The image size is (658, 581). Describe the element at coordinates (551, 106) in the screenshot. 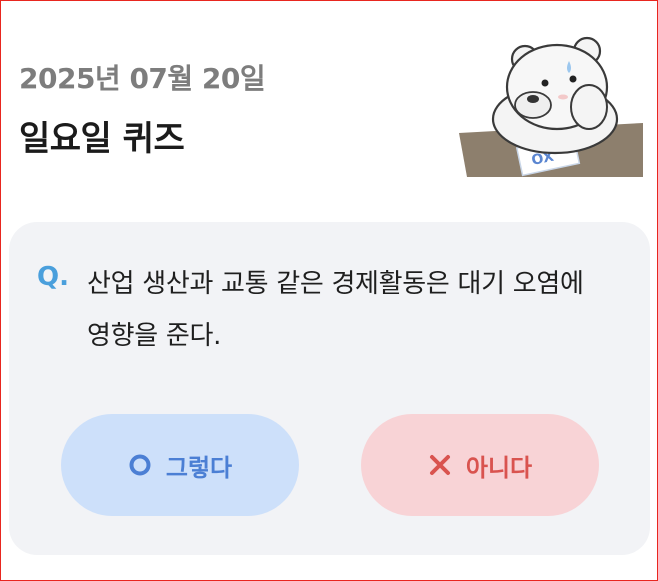

I see `bear-mascot-icon: OX` at that location.